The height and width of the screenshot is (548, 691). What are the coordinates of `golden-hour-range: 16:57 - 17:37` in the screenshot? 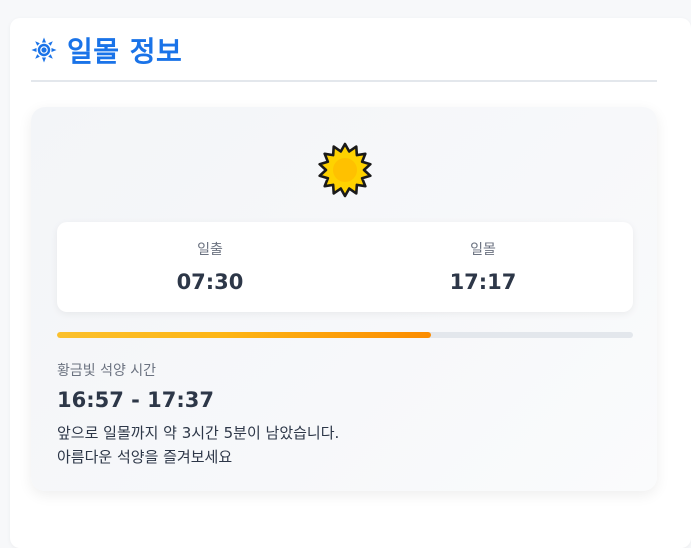 It's located at (136, 400).